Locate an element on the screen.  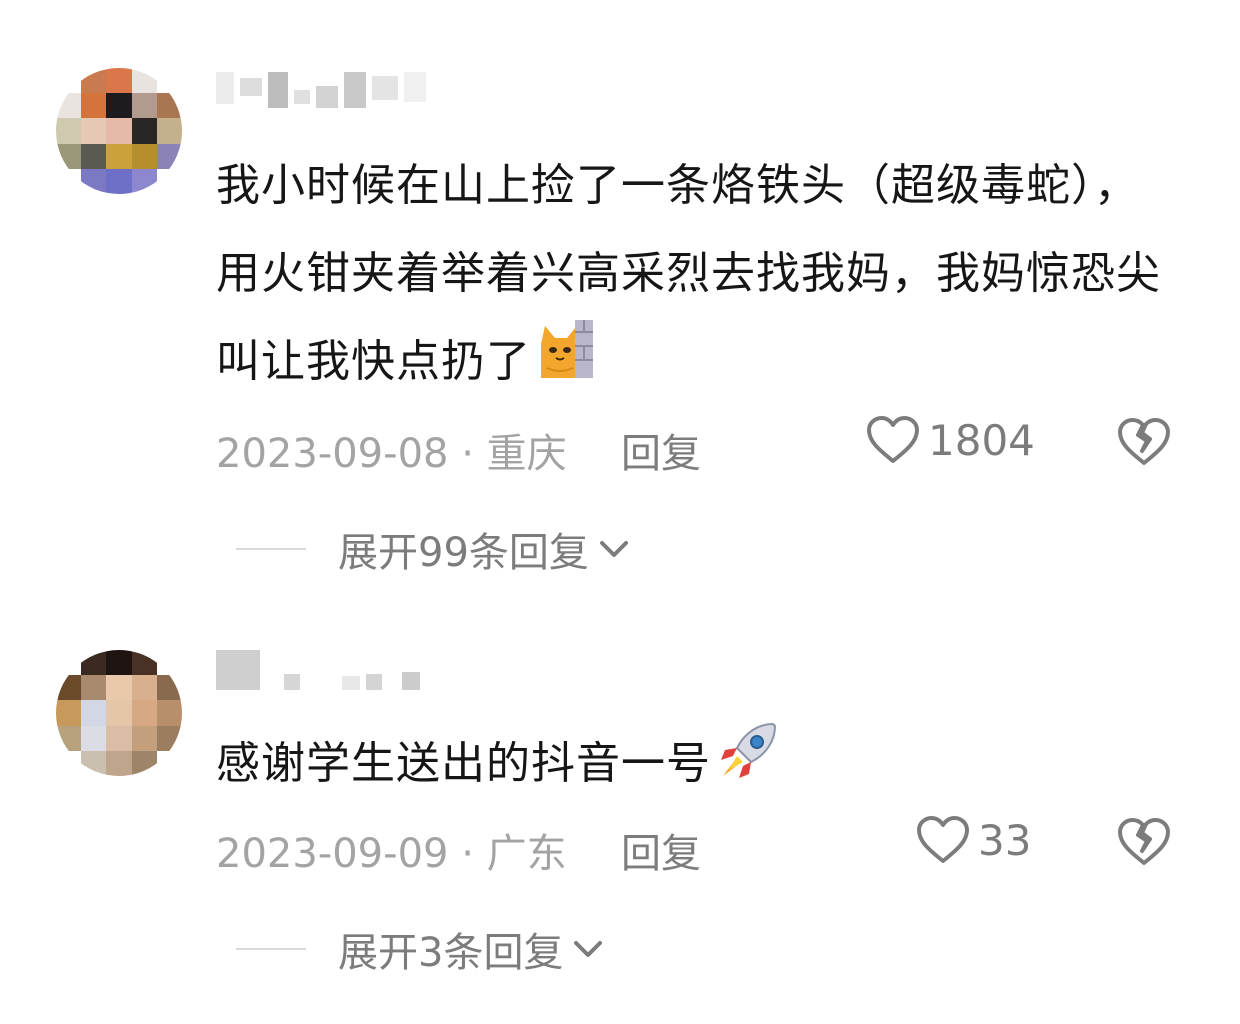
rocket-emoji is located at coordinates (748, 766).